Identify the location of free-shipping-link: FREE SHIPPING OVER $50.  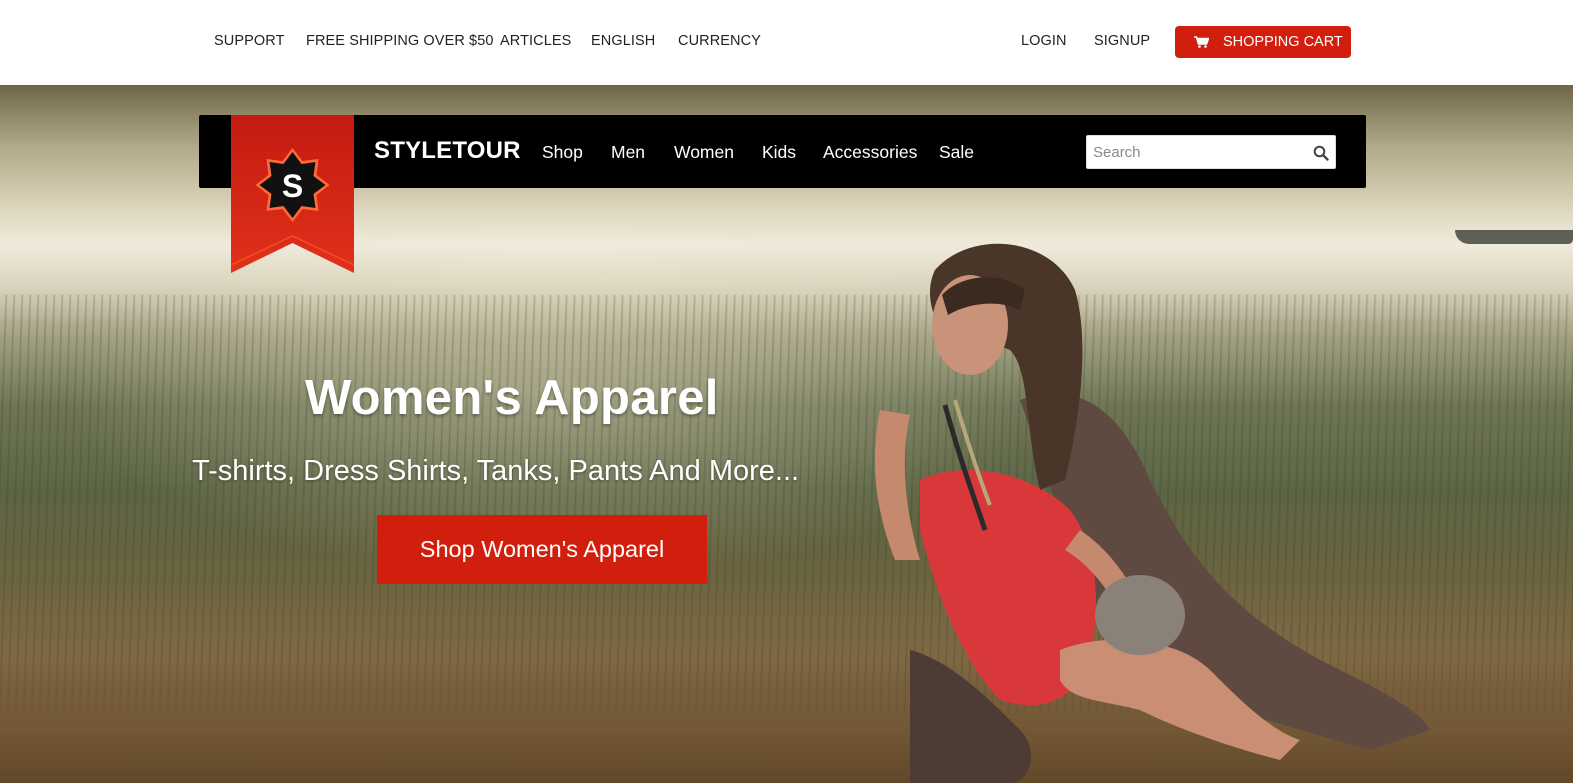
(400, 41).